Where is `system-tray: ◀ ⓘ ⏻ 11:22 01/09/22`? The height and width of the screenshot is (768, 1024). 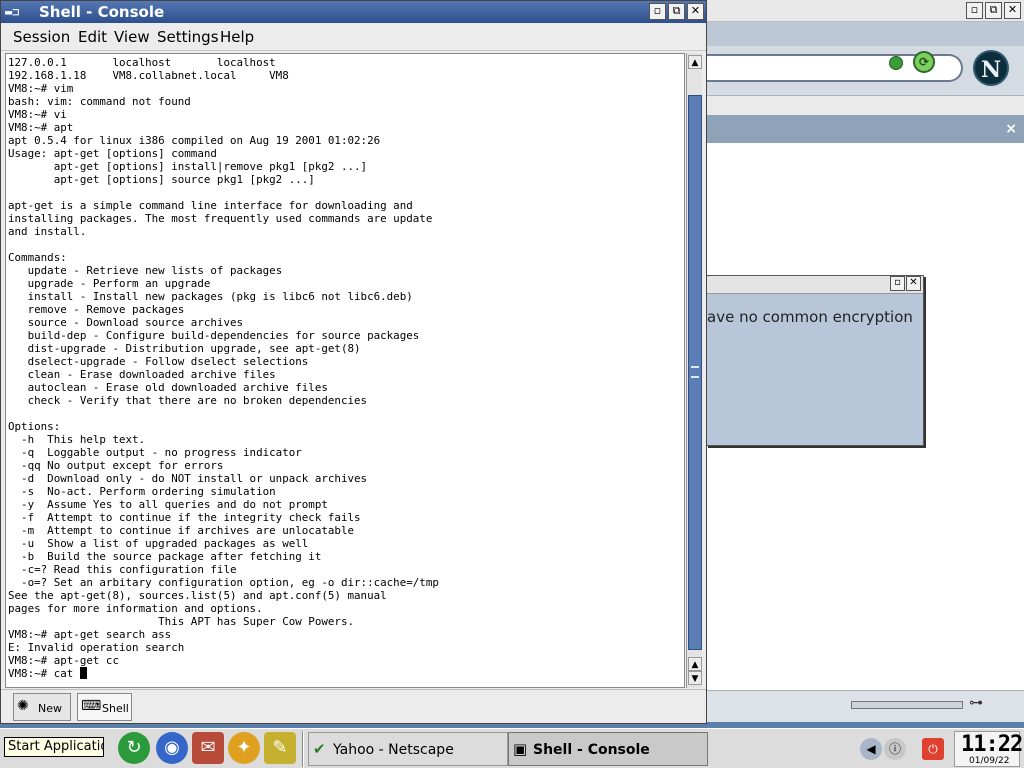
system-tray: ◀ ⓘ ⏻ 11:22 01/09/22 is located at coordinates (936, 749).